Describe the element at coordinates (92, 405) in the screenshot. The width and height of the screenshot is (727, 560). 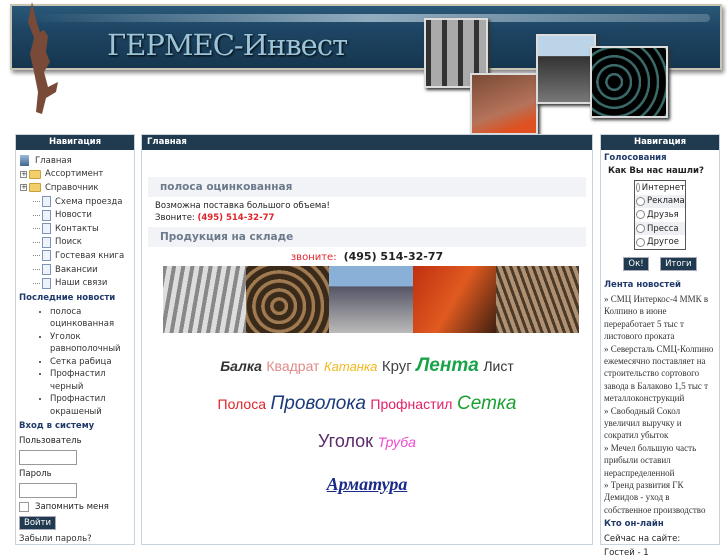
I see `latest-news-item: Профнастил окрашеный` at that location.